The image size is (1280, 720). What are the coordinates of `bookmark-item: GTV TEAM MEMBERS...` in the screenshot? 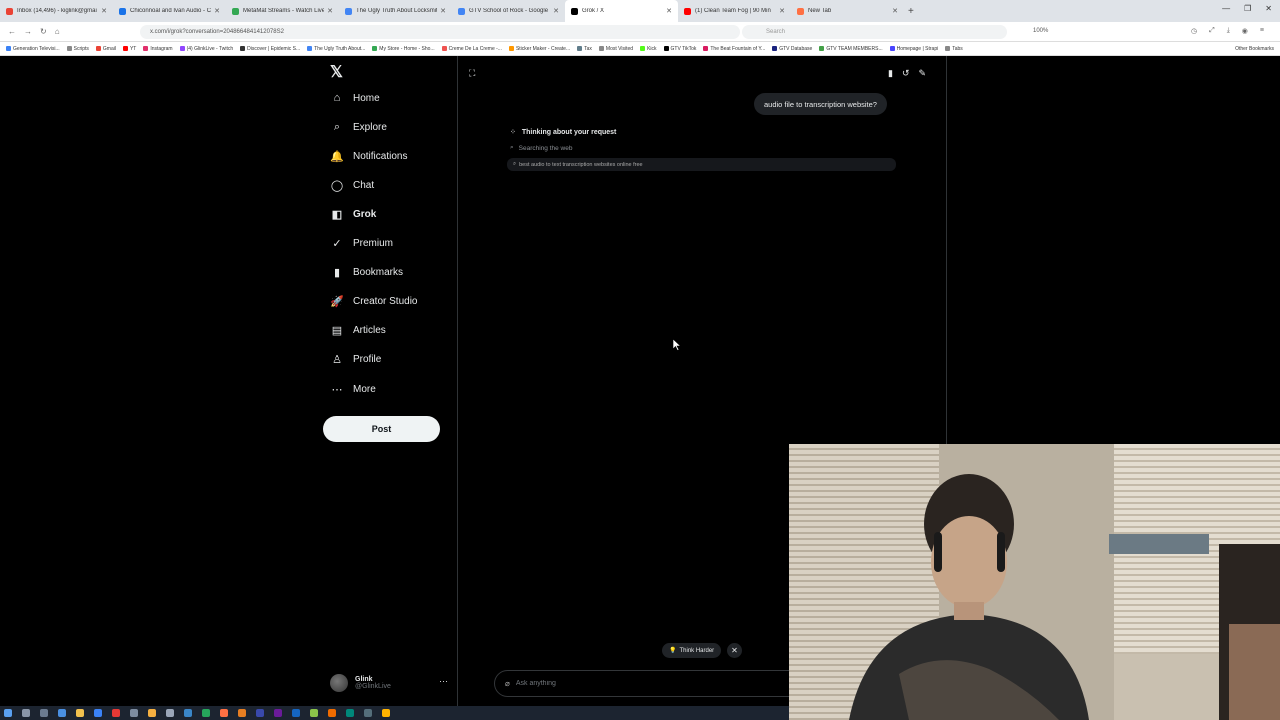 It's located at (851, 49).